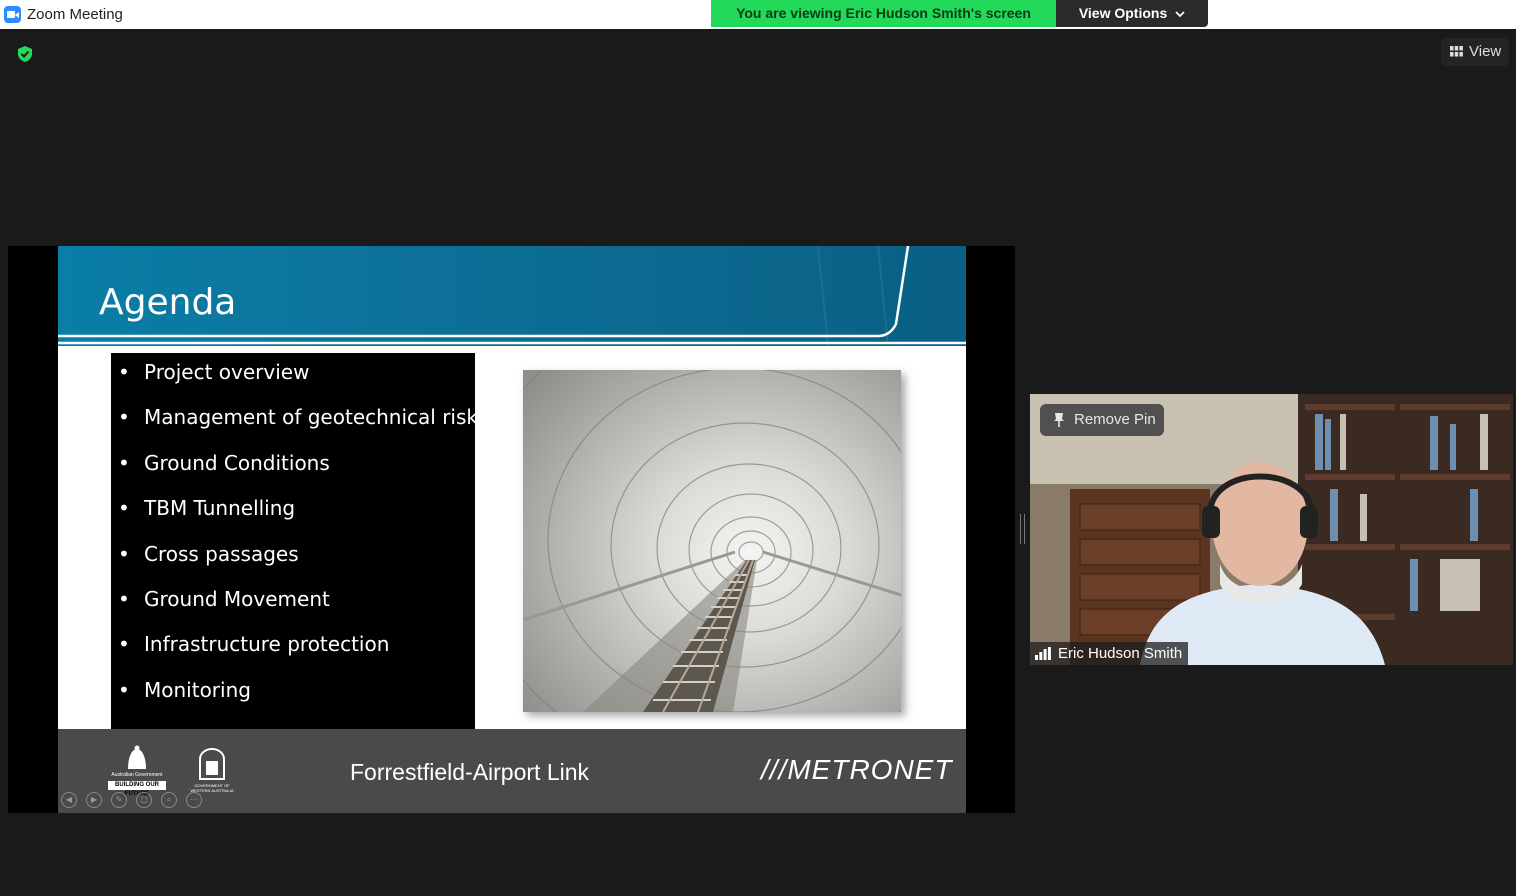  I want to click on agenda-item-text: Monitoring, so click(197, 690).